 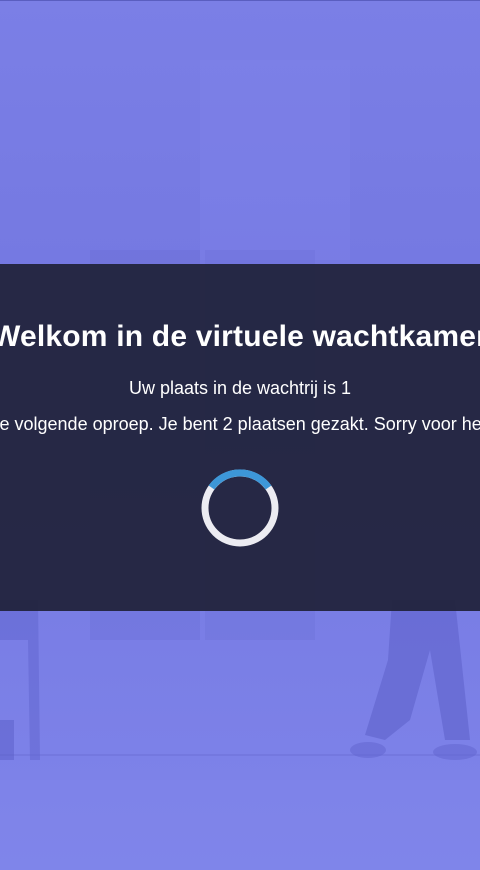 What do you see at coordinates (240, 508) in the screenshot?
I see `loading-spinner-icon` at bounding box center [240, 508].